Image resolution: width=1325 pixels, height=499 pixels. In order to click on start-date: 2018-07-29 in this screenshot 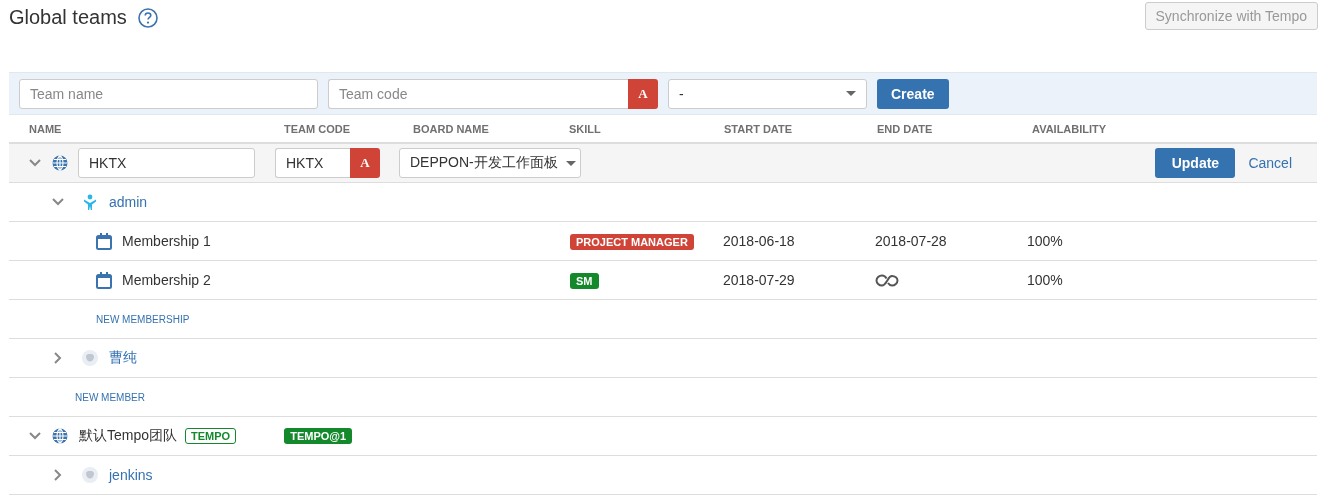, I will do `click(759, 280)`.